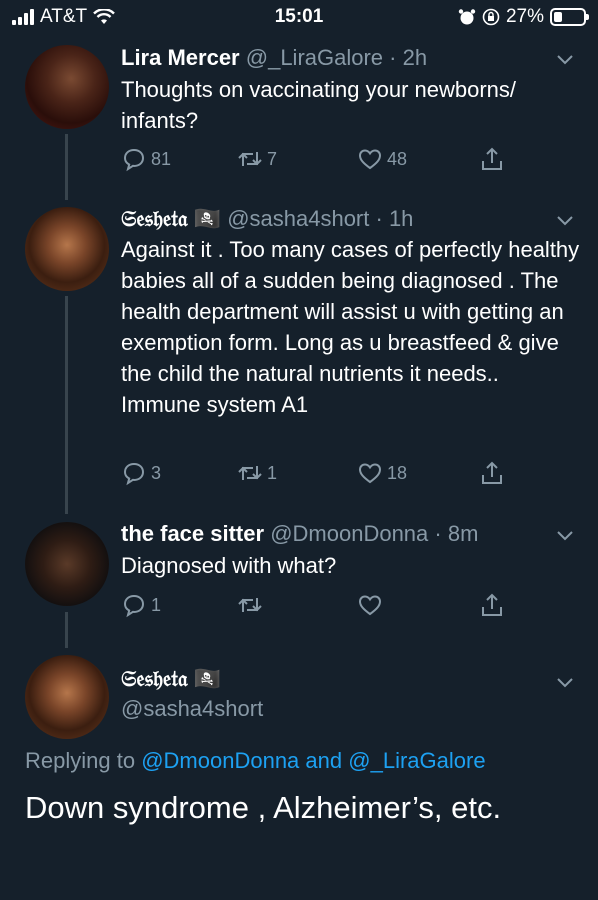 The width and height of the screenshot is (598, 900). Describe the element at coordinates (416, 760) in the screenshot. I see `mention-link: @_LiraGalore` at that location.